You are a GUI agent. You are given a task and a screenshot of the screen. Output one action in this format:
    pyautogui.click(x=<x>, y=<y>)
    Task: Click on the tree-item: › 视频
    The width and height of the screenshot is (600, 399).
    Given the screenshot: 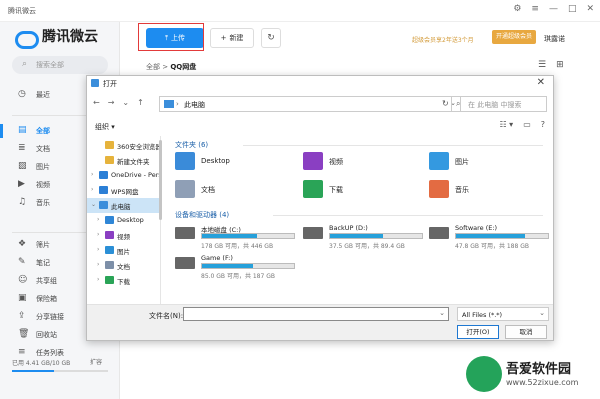 What is the action you would take?
    pyautogui.click(x=123, y=235)
    